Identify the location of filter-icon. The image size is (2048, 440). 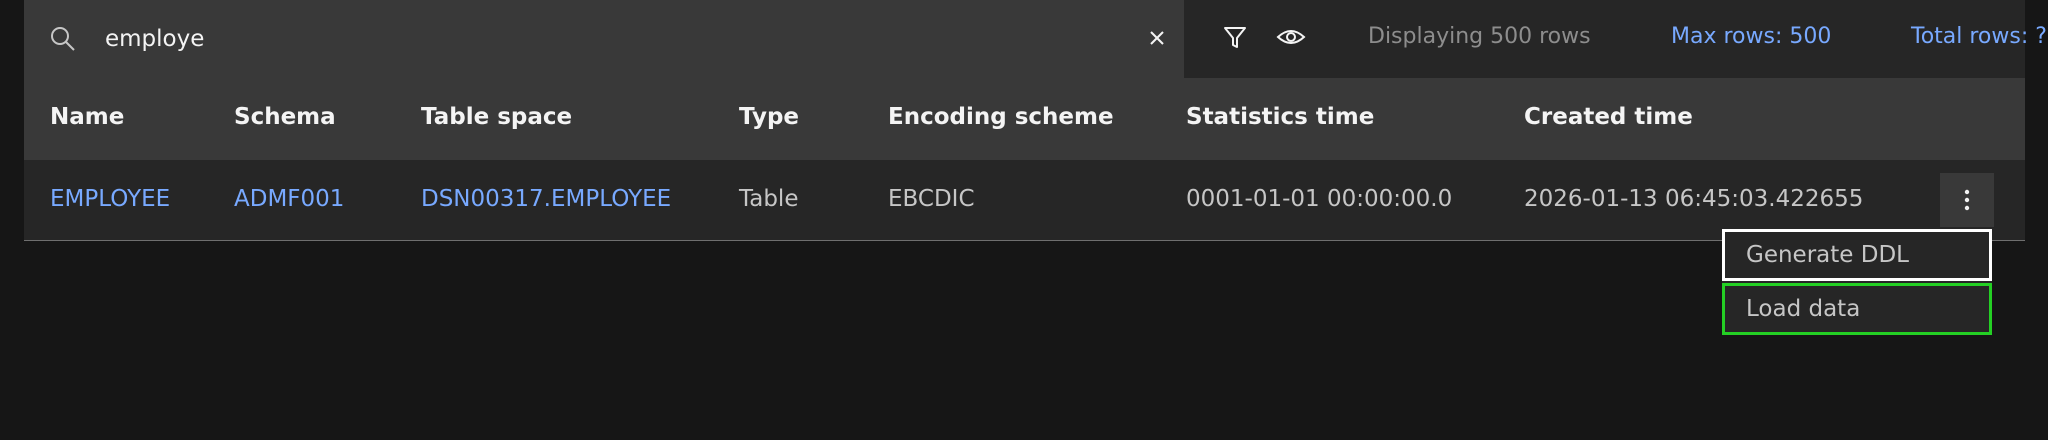
(1235, 37).